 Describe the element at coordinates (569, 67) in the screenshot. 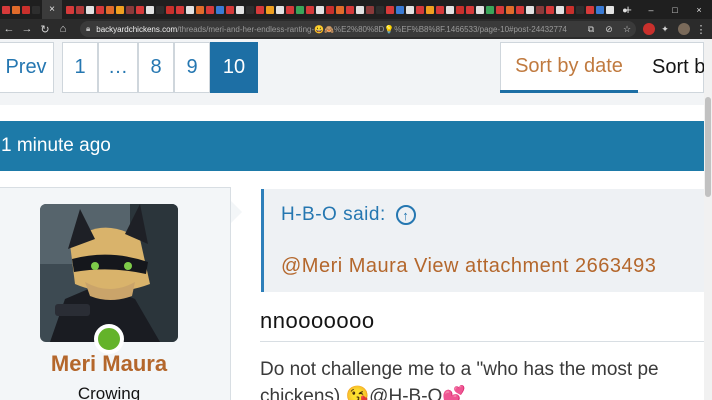

I see `sort-by-date-tab: Sort by date` at that location.